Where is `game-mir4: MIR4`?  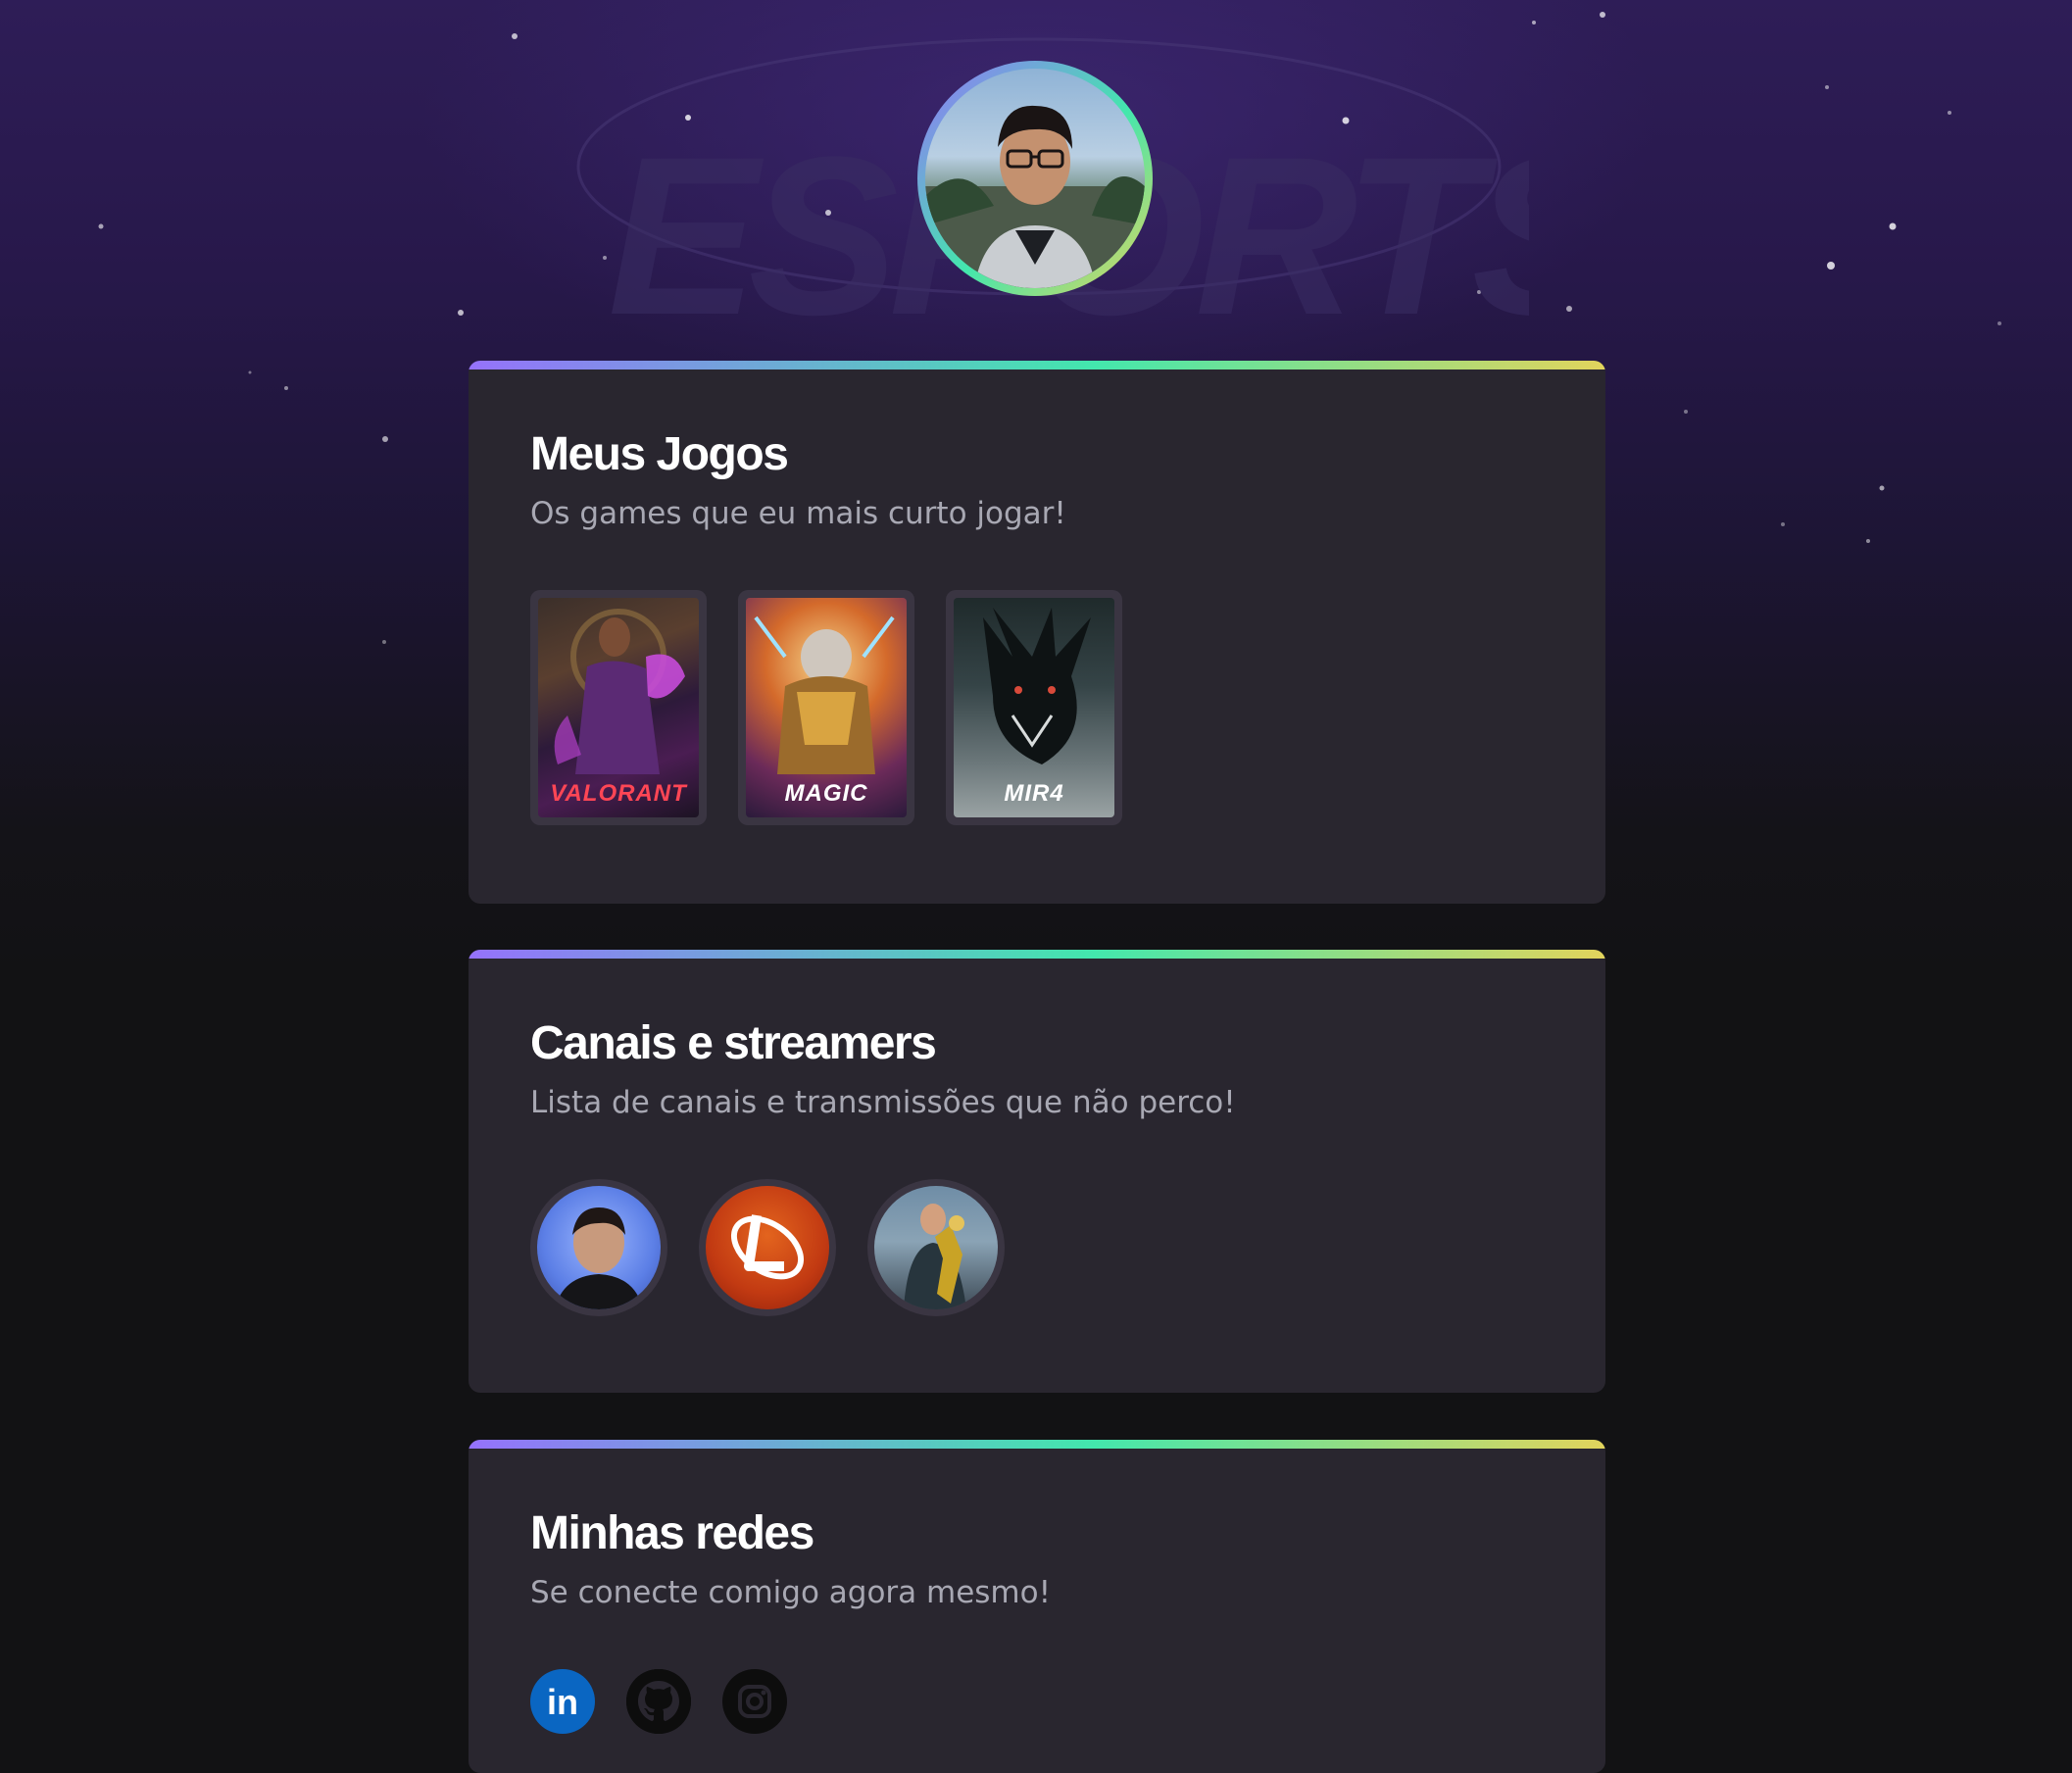
game-mir4: MIR4 is located at coordinates (1034, 707).